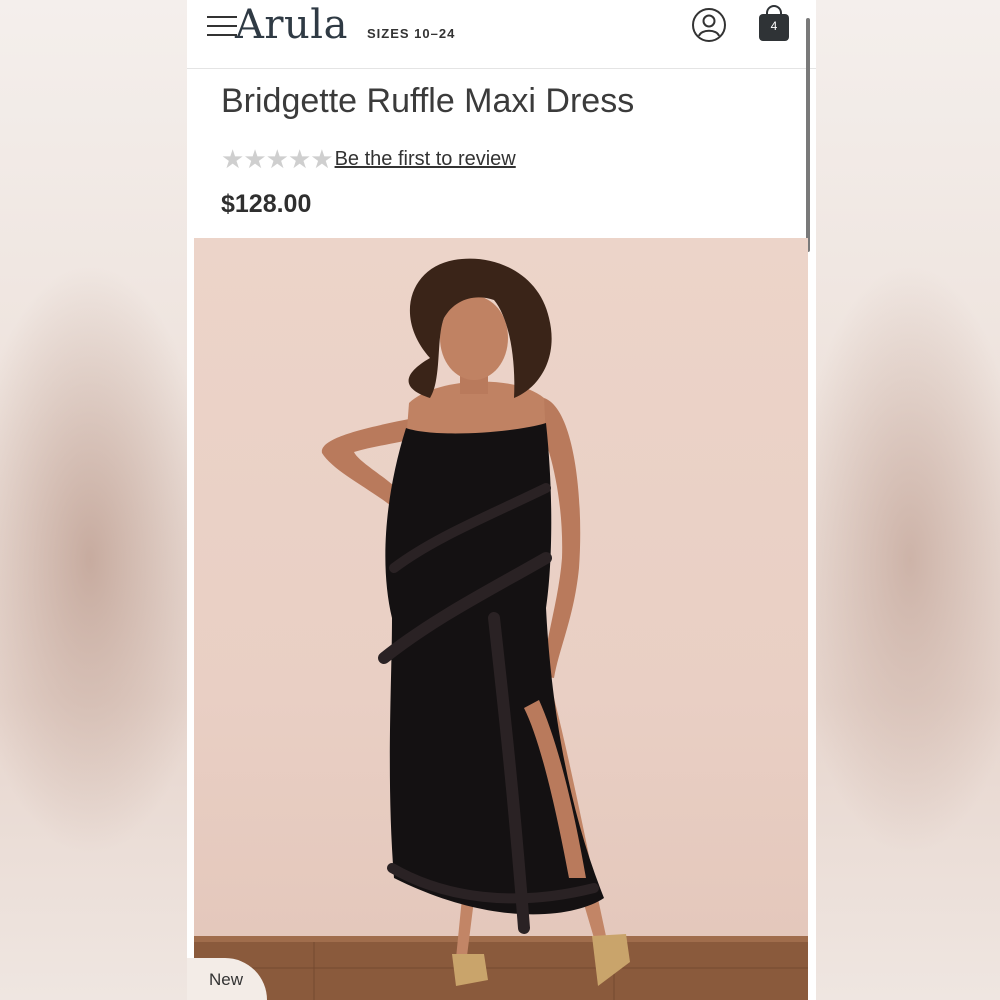  Describe the element at coordinates (428, 101) in the screenshot. I see `product-title: Bridgette Ruffle Maxi Dress` at that location.